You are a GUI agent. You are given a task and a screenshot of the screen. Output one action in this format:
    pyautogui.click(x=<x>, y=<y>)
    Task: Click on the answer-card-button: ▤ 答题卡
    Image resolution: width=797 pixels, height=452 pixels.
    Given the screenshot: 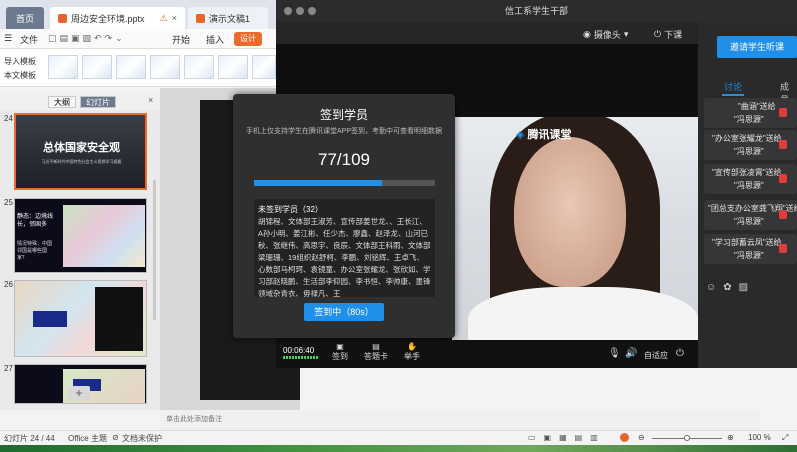 What is the action you would take?
    pyautogui.click(x=376, y=352)
    